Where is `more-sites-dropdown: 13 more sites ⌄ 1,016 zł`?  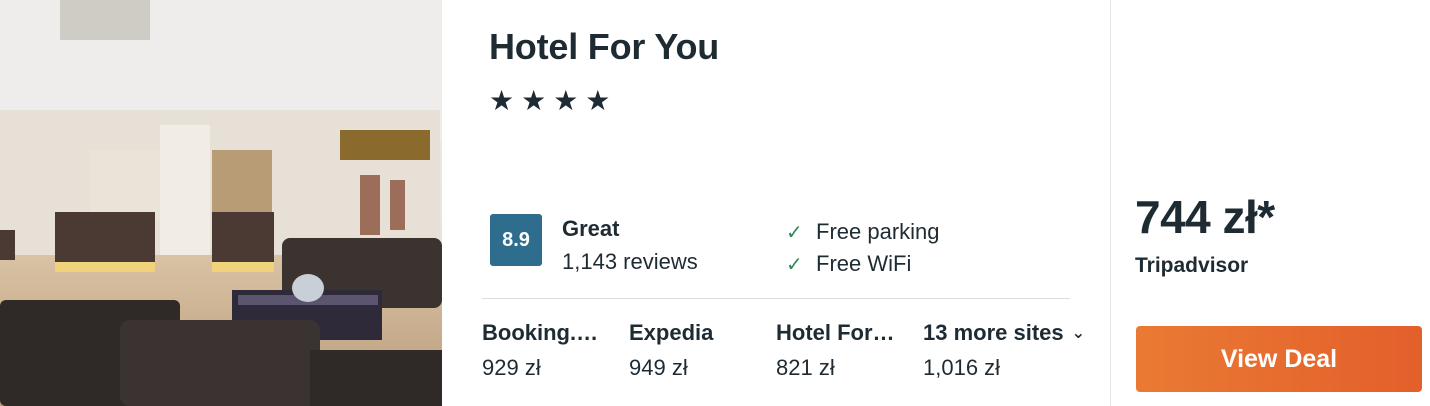
more-sites-dropdown: 13 more sites ⌄ 1,016 zł is located at coordinates (1015, 350).